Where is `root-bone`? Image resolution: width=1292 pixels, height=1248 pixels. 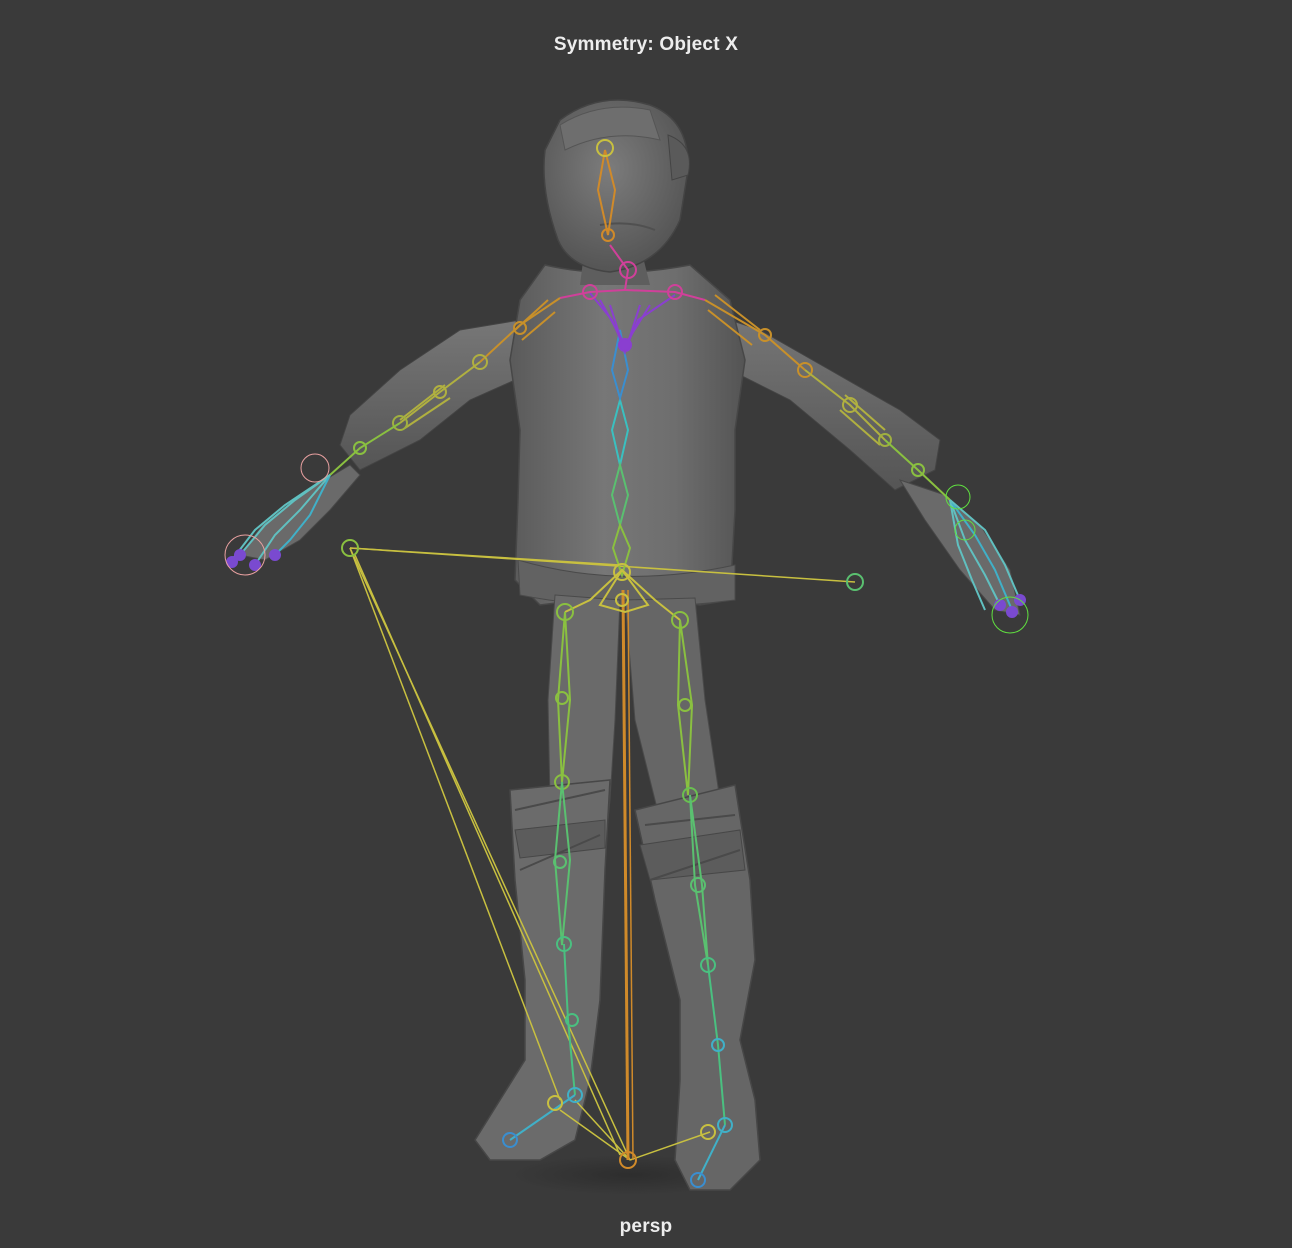
root-bone is located at coordinates (625, 875).